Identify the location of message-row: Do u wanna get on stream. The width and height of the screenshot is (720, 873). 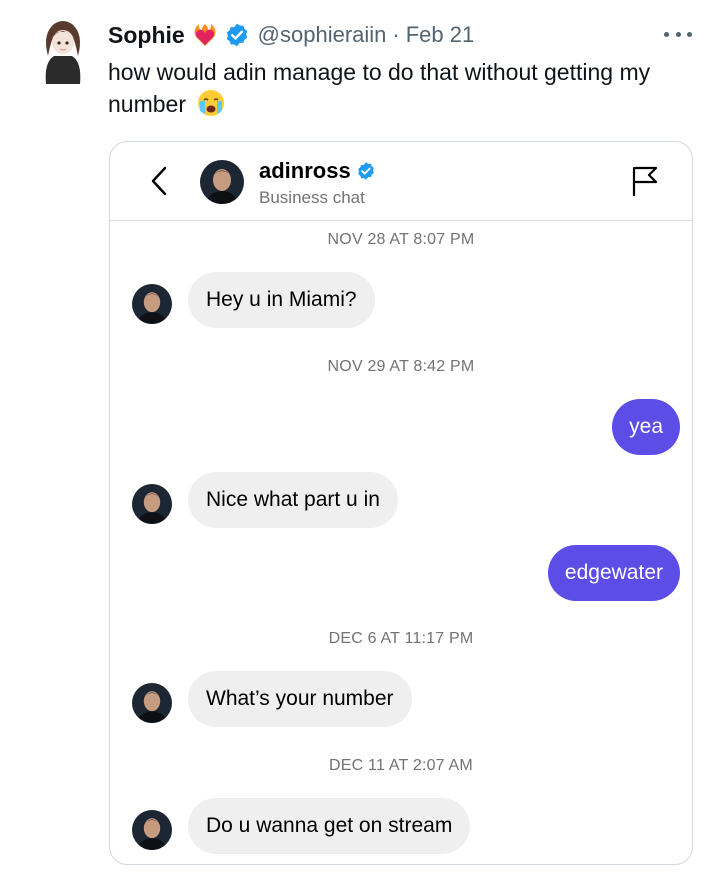
(401, 826).